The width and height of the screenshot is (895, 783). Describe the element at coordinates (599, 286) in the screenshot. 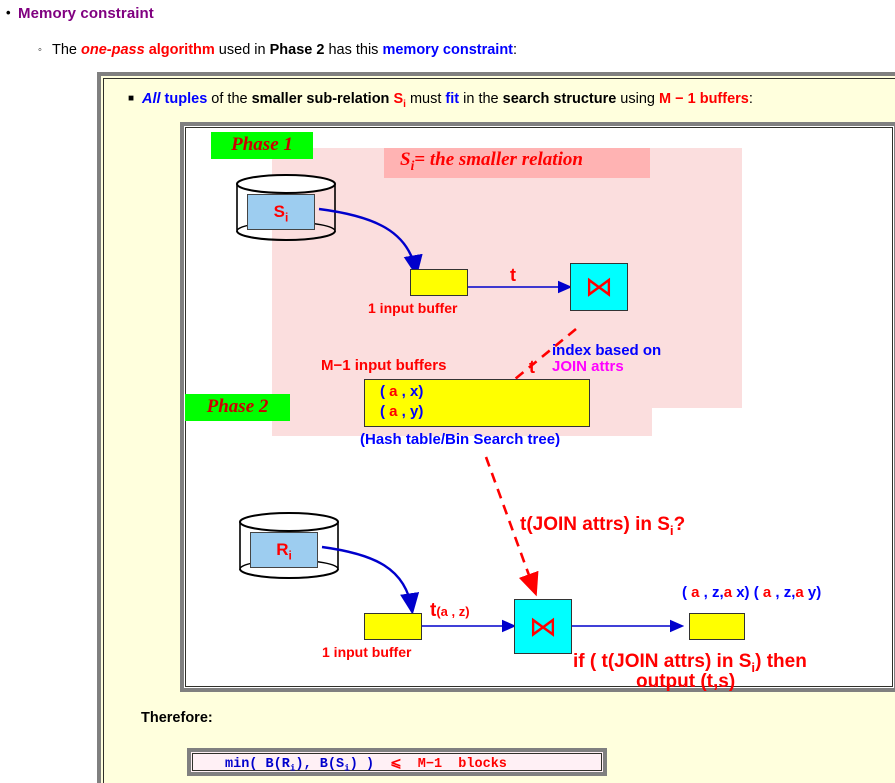

I see `join-symbol-icon-top: ⋈` at that location.